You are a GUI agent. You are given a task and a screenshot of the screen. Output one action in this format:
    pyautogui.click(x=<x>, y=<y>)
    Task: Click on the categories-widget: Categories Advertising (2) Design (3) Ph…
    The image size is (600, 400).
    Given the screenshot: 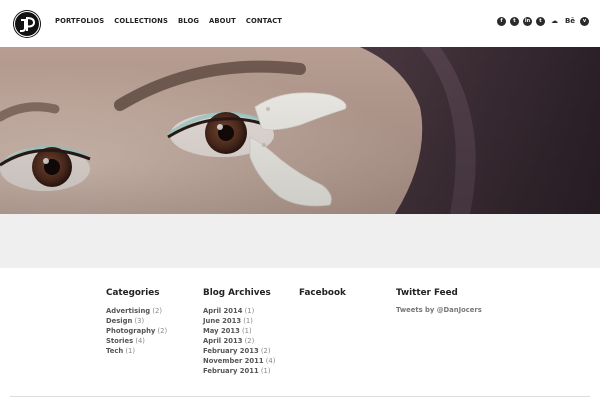 What is the action you would take?
    pyautogui.click(x=153, y=322)
    